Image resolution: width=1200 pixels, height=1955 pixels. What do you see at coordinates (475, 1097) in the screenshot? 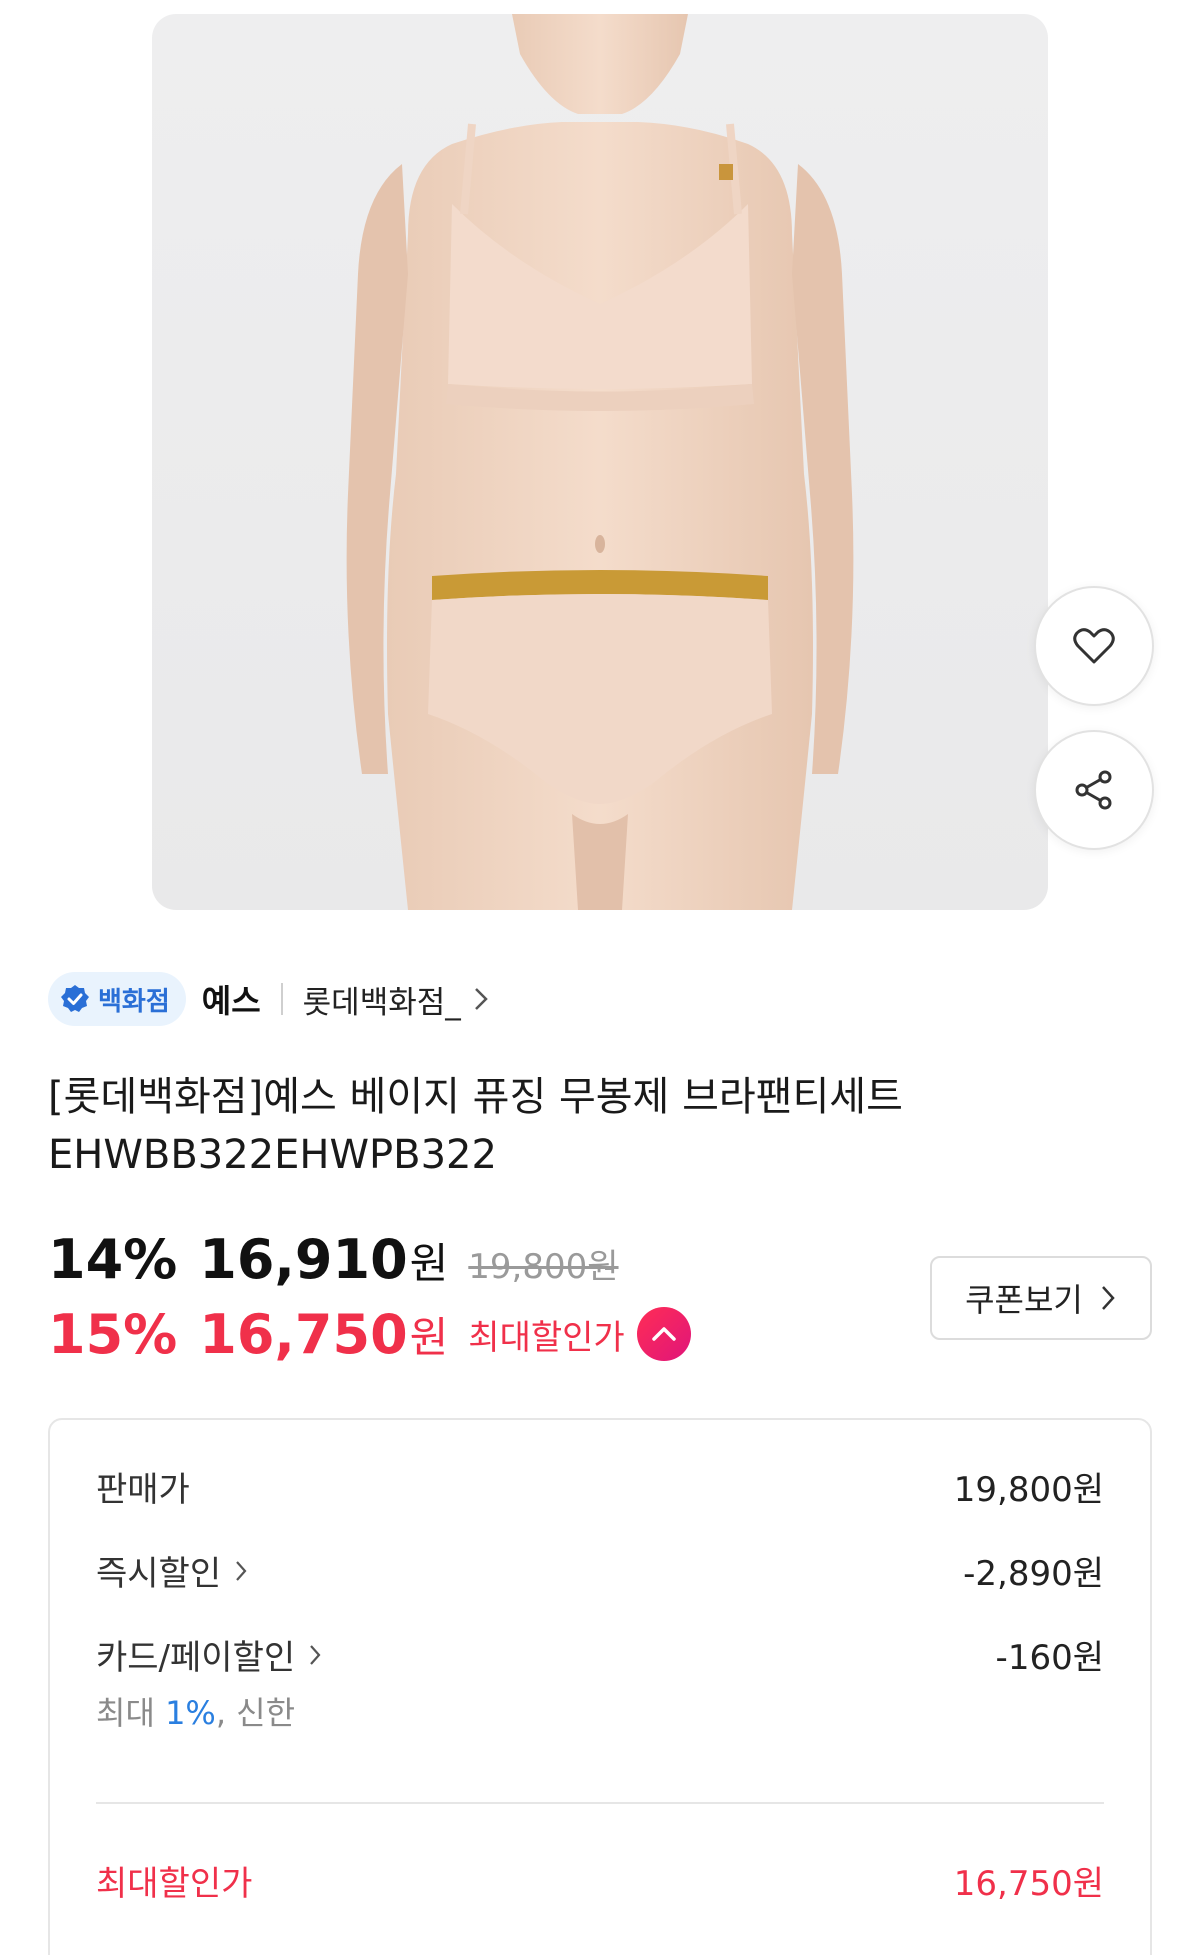
I see `title-line-1: [롯데백화점]예스 베이지 퓨징 무봉제 브라팬티세트` at bounding box center [475, 1097].